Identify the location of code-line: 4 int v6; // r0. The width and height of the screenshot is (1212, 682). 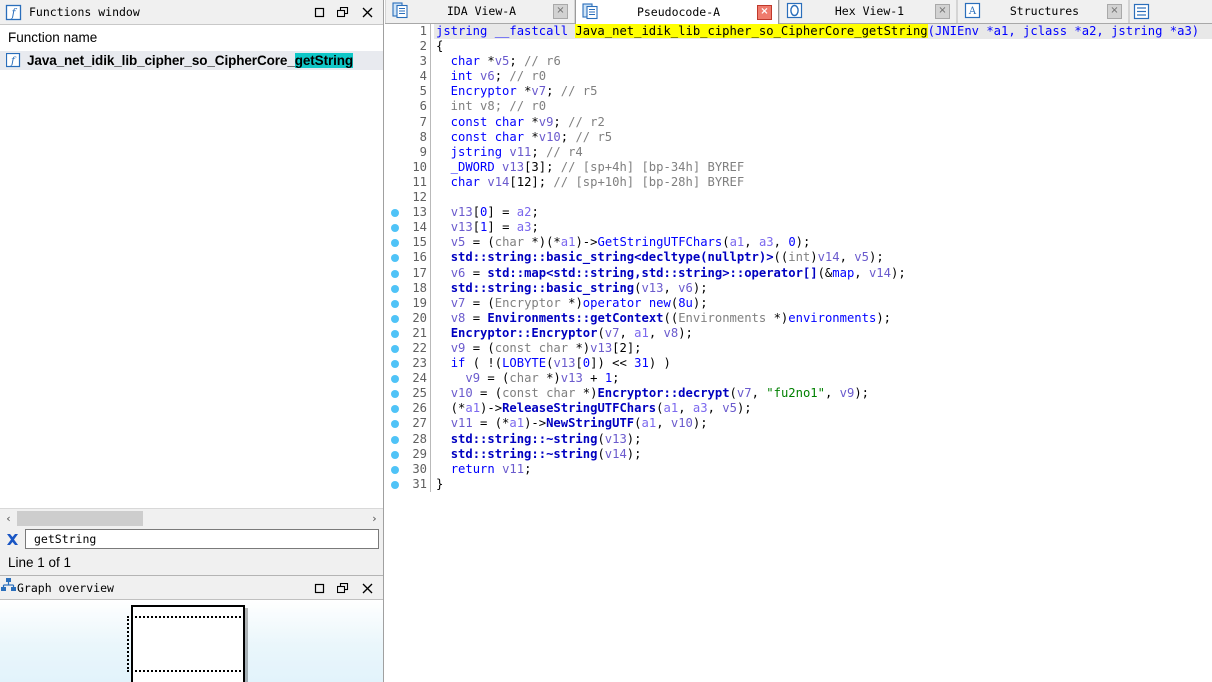
(798, 77).